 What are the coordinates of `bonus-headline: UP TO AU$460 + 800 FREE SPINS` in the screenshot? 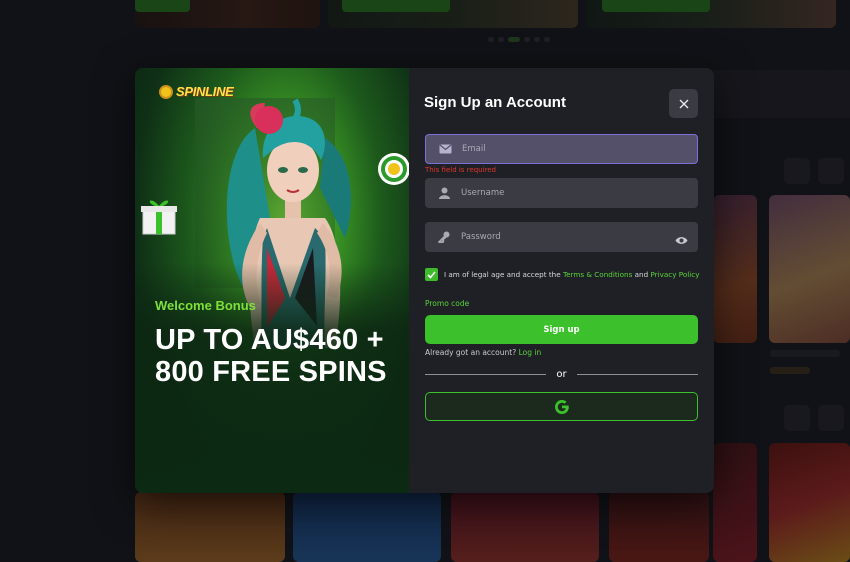 It's located at (271, 356).